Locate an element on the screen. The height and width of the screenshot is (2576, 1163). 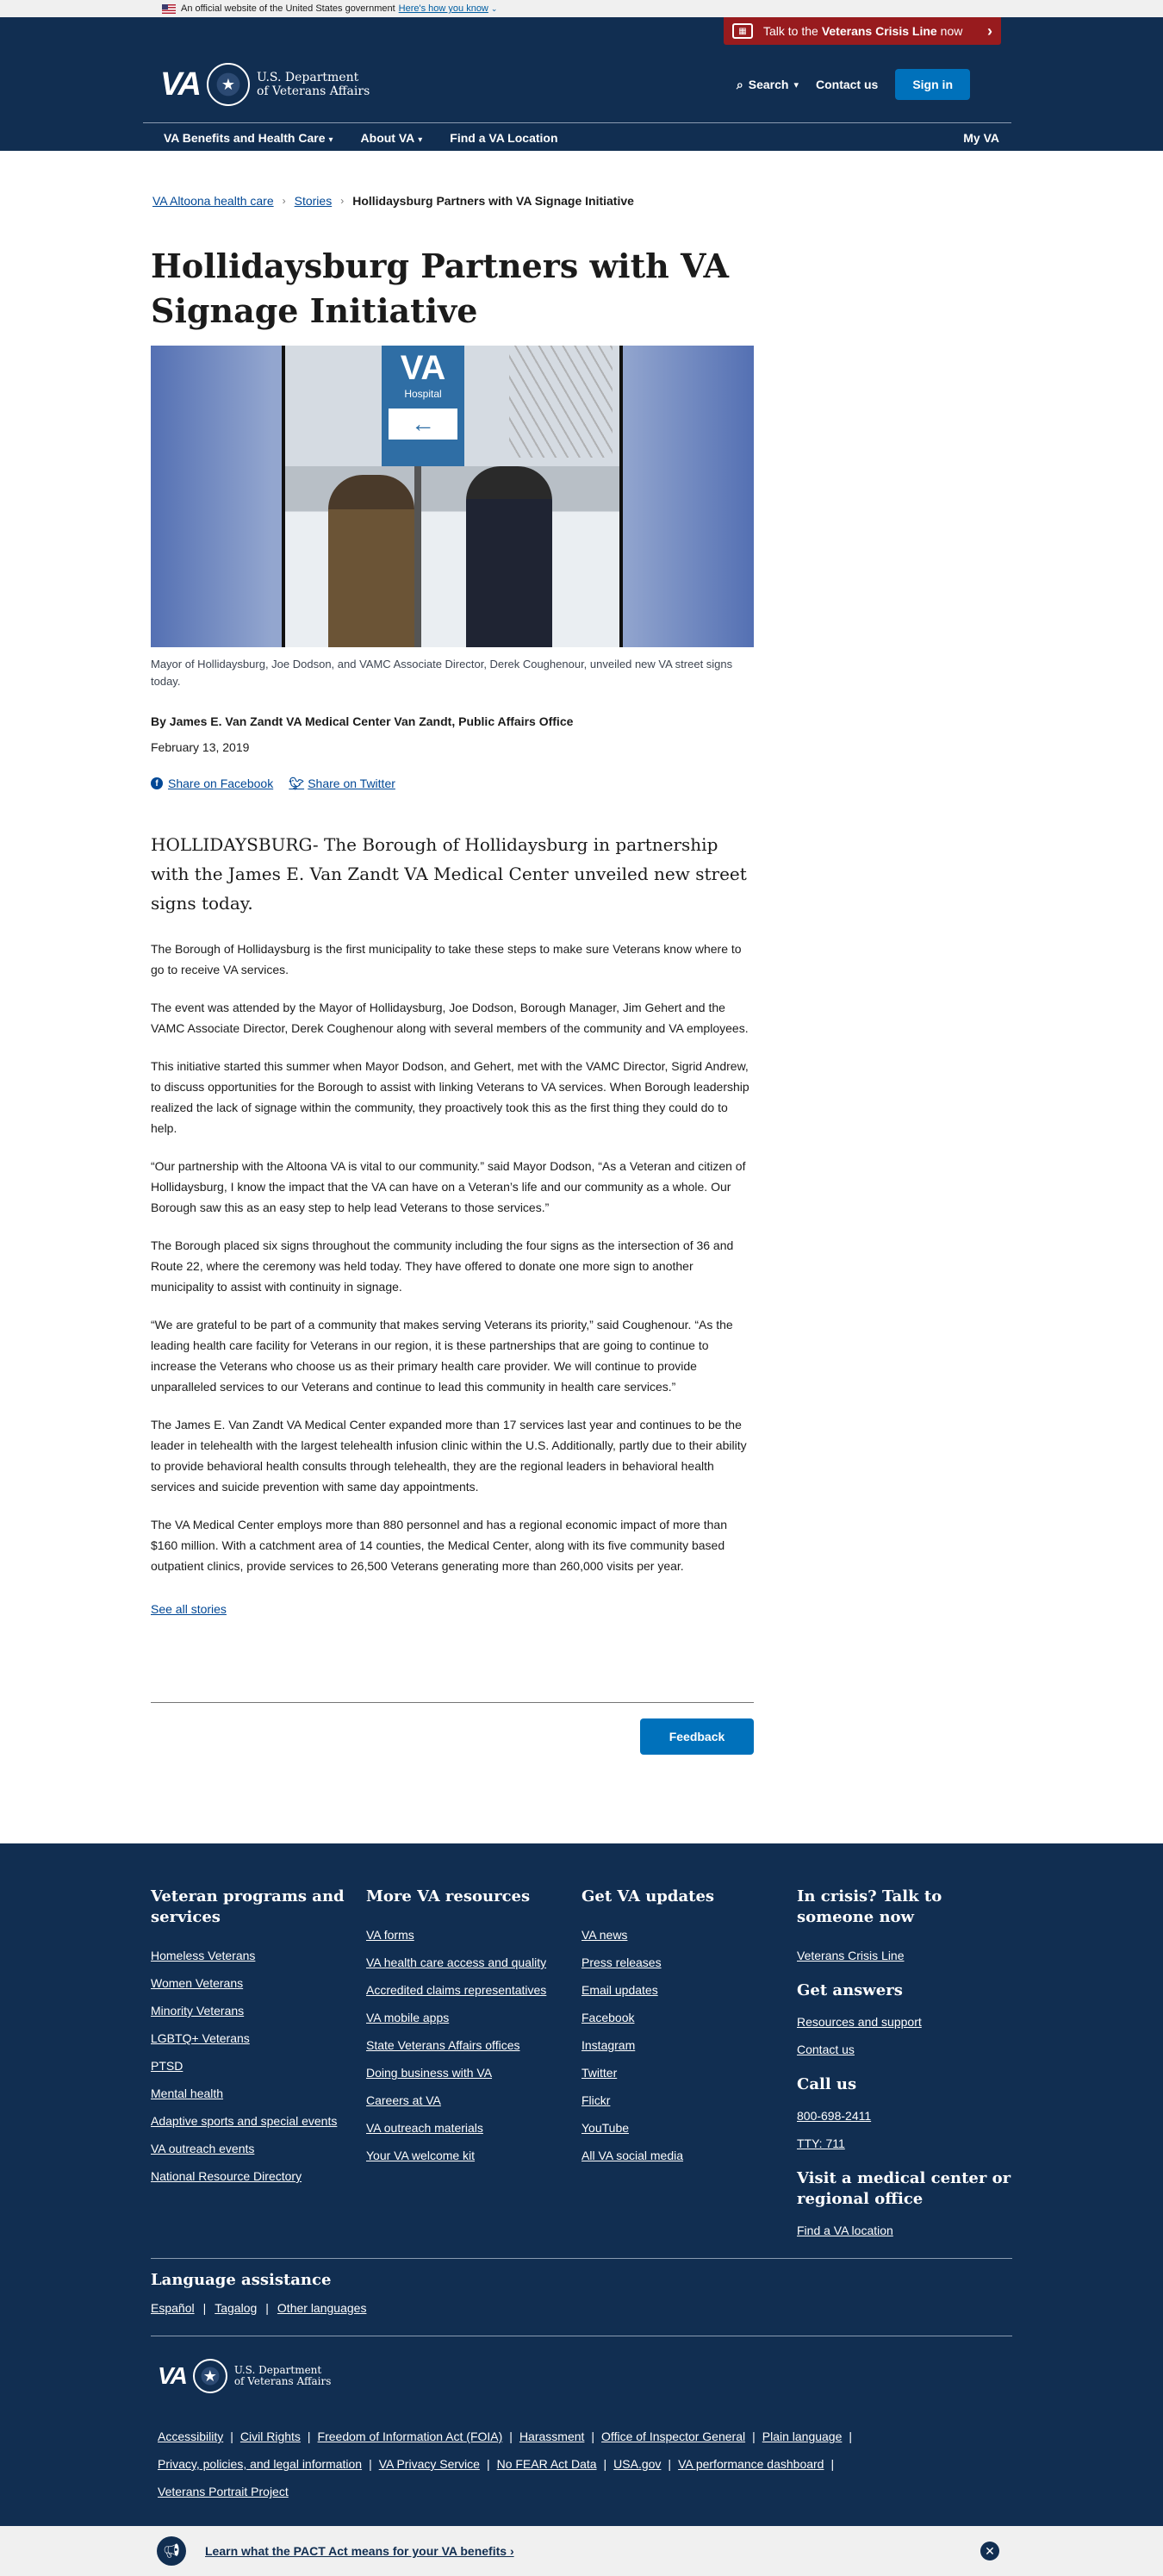
footer-link: Email updates is located at coordinates (690, 1990).